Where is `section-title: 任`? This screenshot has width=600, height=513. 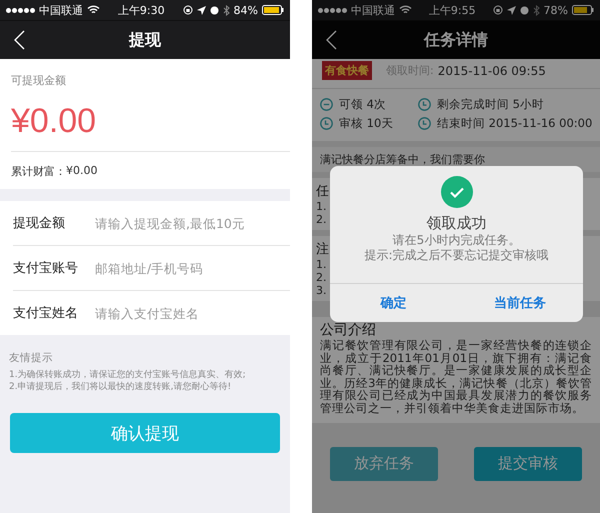 section-title: 任 is located at coordinates (322, 191).